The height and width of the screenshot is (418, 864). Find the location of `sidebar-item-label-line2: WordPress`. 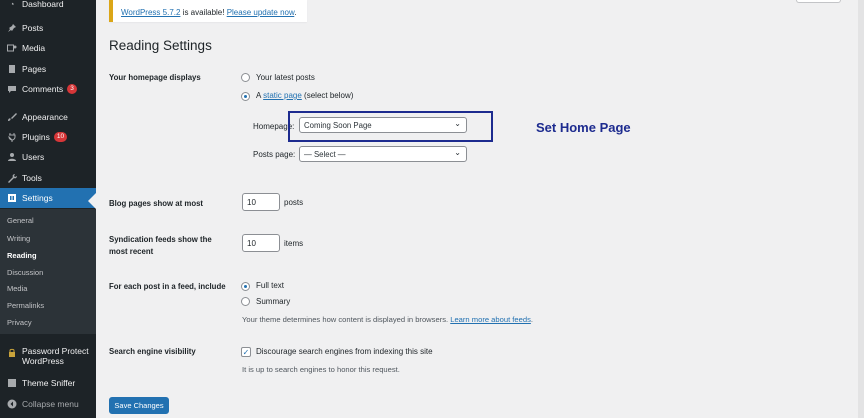

sidebar-item-label-line2: WordPress is located at coordinates (43, 361).